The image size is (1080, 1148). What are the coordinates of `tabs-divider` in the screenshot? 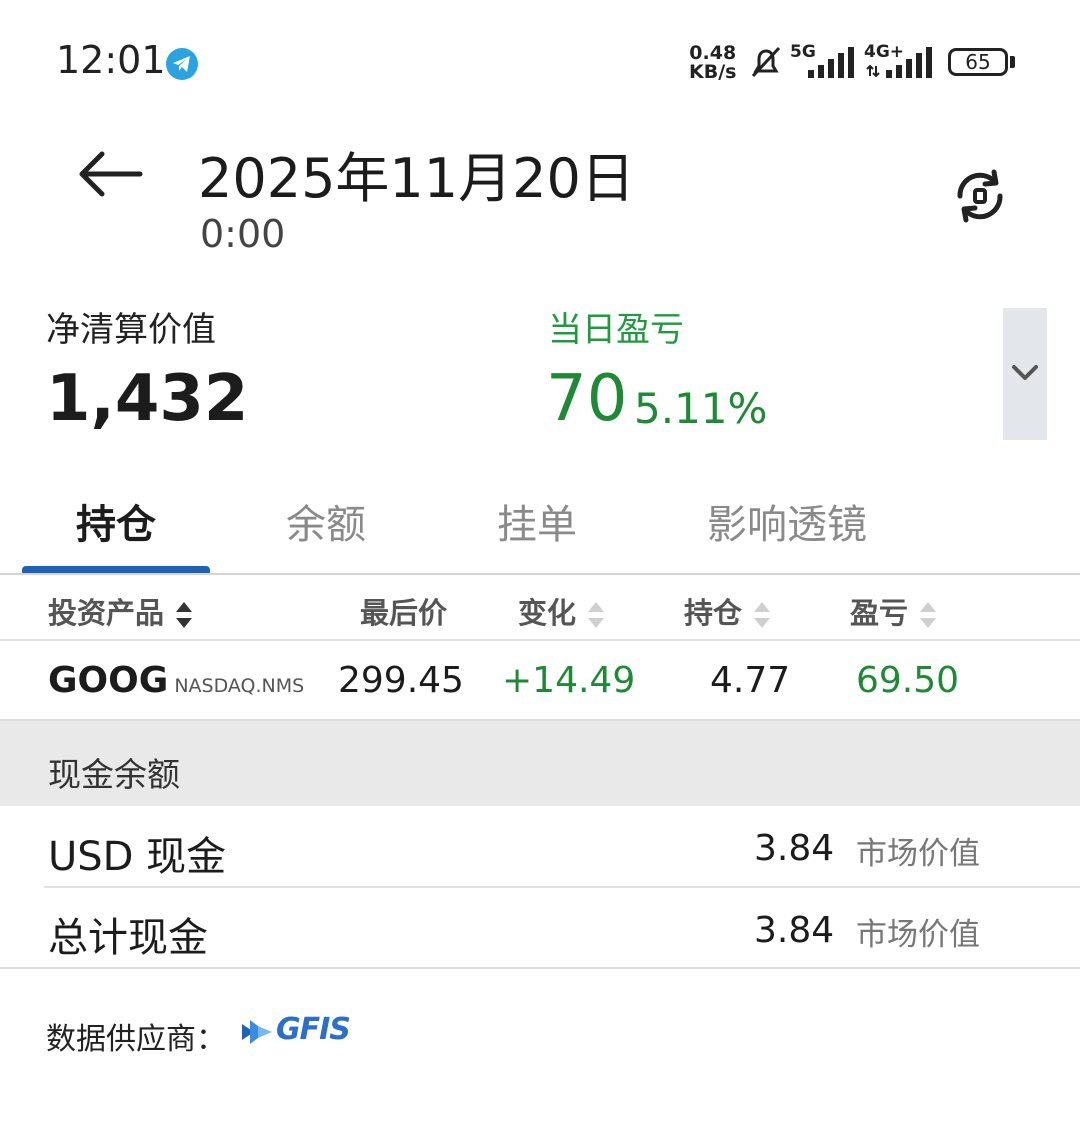 It's located at (540, 574).